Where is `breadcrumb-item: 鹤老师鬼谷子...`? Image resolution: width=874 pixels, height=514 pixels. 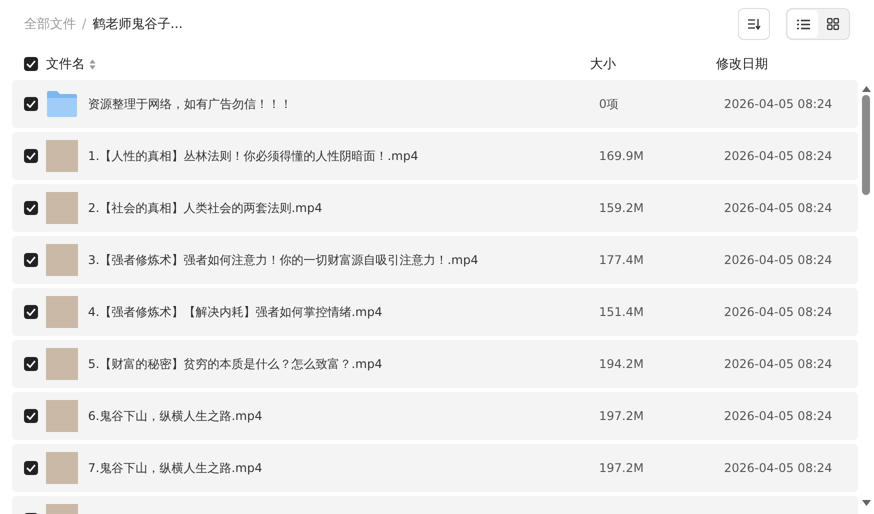 breadcrumb-item: 鹤老师鬼谷子... is located at coordinates (137, 24).